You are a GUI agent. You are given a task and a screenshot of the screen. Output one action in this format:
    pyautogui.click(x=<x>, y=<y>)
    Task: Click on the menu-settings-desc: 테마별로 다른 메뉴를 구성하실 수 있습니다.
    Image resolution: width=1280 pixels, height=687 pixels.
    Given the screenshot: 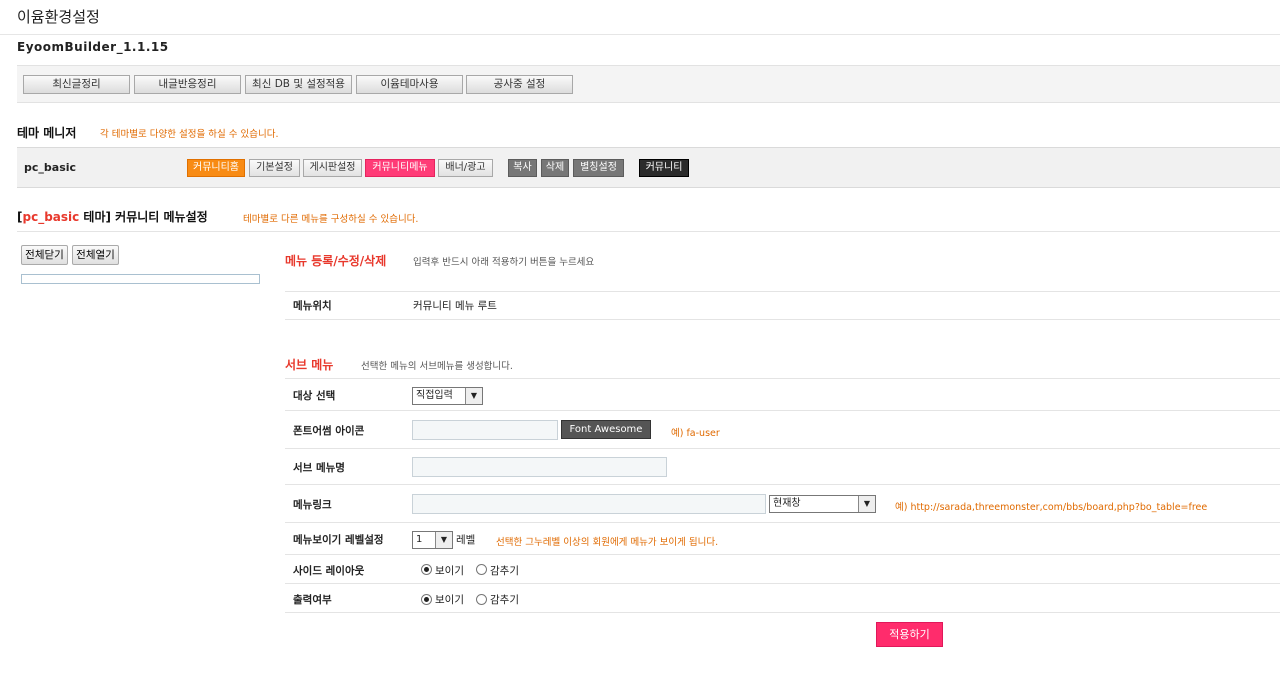 What is the action you would take?
    pyautogui.click(x=331, y=219)
    